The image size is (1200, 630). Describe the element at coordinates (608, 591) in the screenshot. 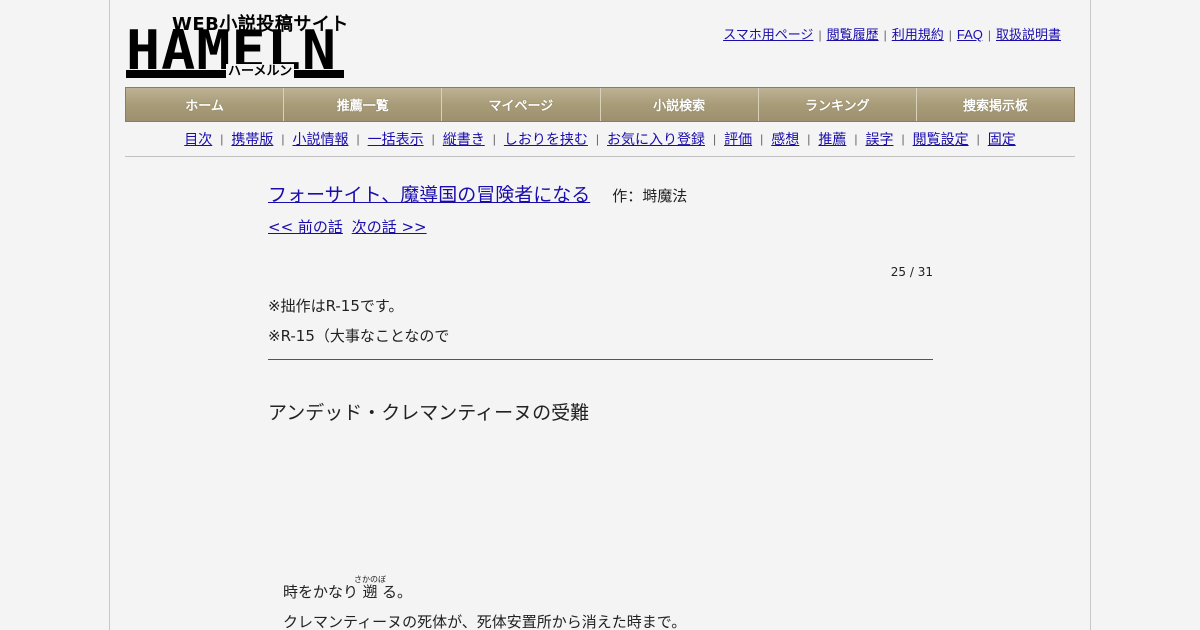

I see `body-line: 時をかなり遡さかのぼる。` at that location.